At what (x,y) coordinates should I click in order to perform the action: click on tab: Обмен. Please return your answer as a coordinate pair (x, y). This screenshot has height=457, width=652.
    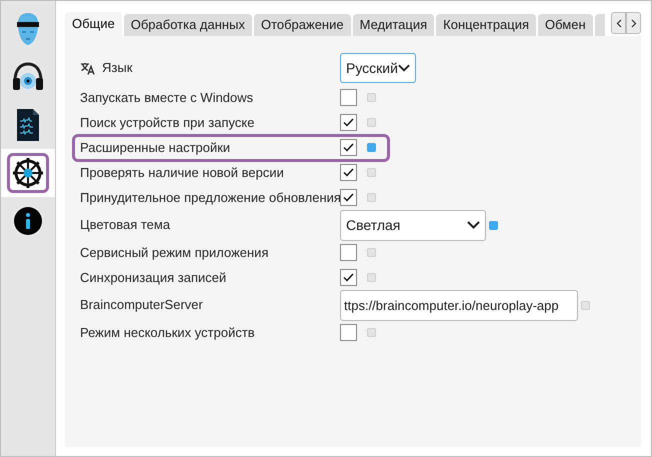
    Looking at the image, I should click on (565, 25).